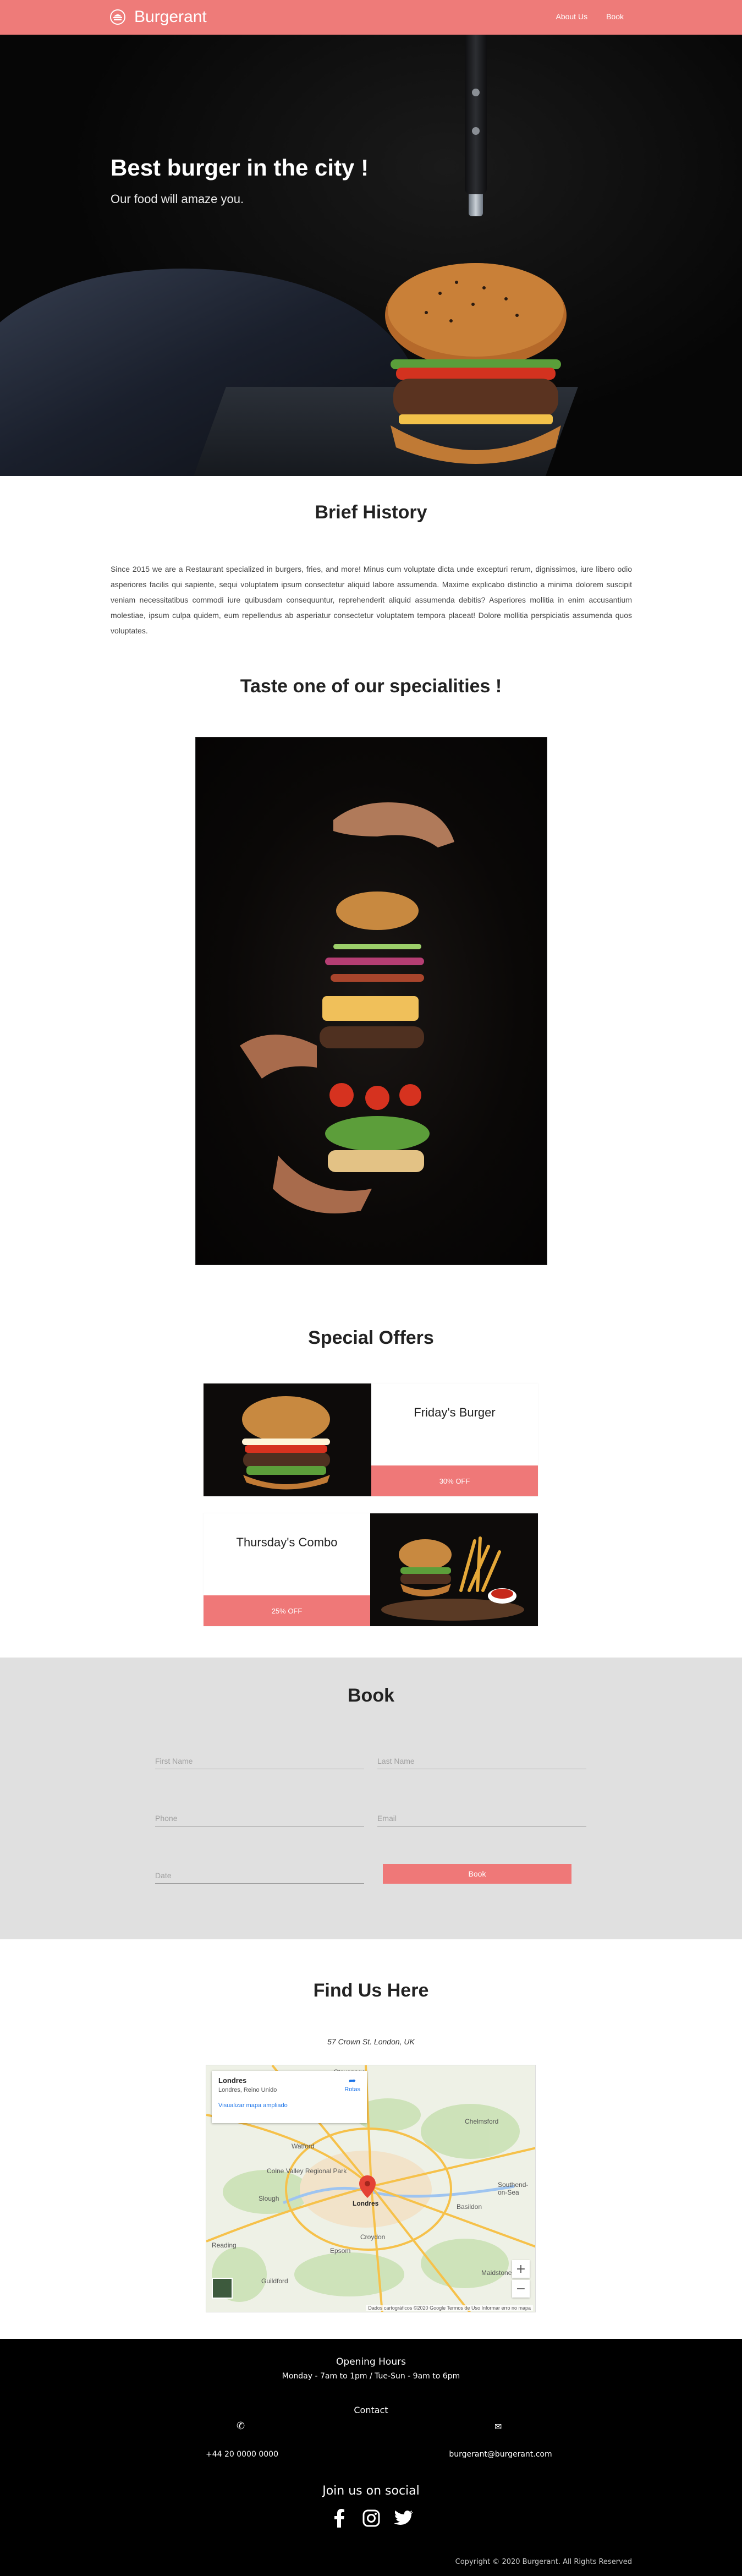  What do you see at coordinates (477, 1874) in the screenshot?
I see `book-submit-button: Book` at bounding box center [477, 1874].